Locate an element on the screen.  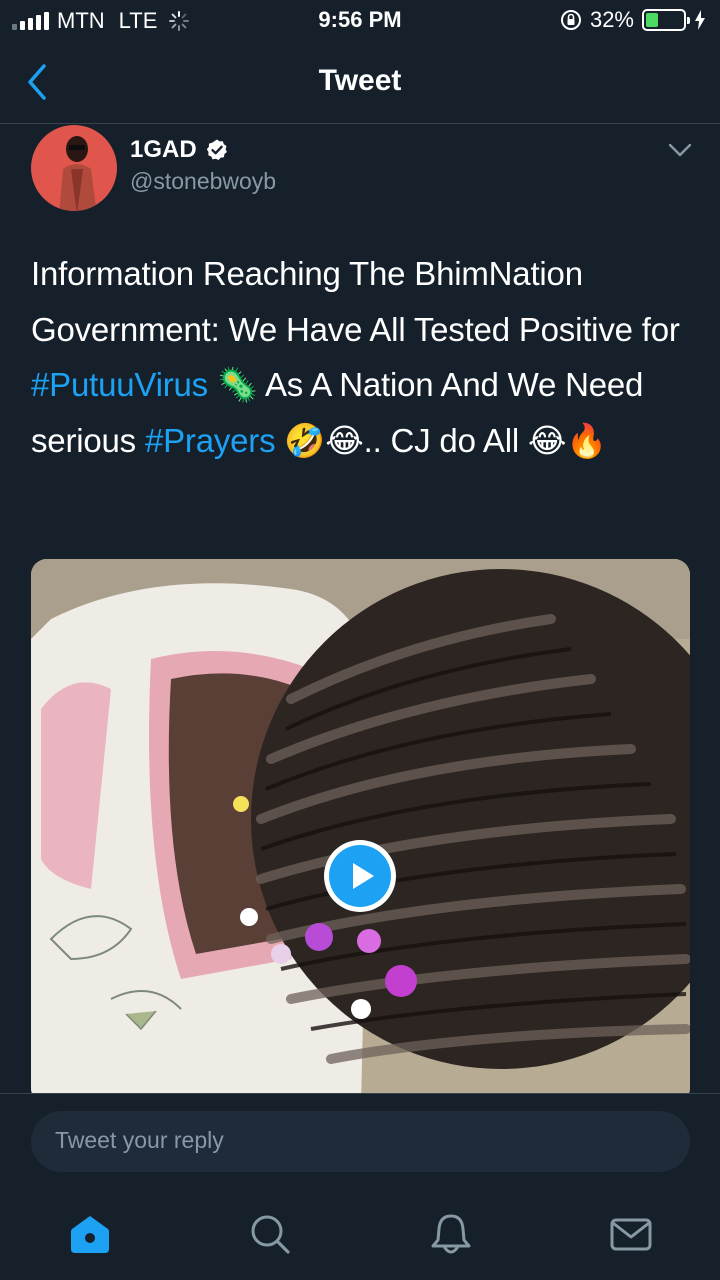
battery-percent: 32% is located at coordinates (611, 19).